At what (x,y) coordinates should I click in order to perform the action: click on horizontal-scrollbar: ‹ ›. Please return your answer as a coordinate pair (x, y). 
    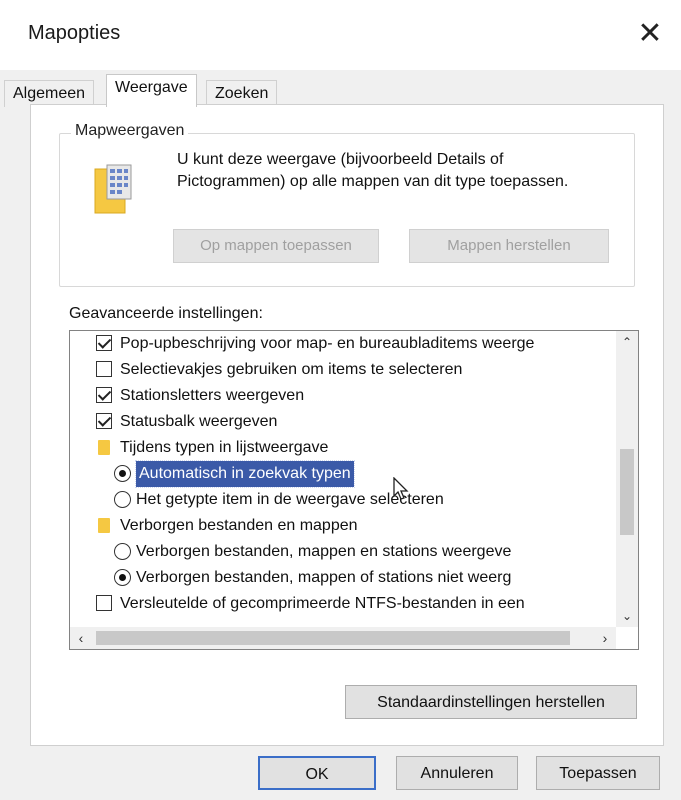
    Looking at the image, I should click on (343, 638).